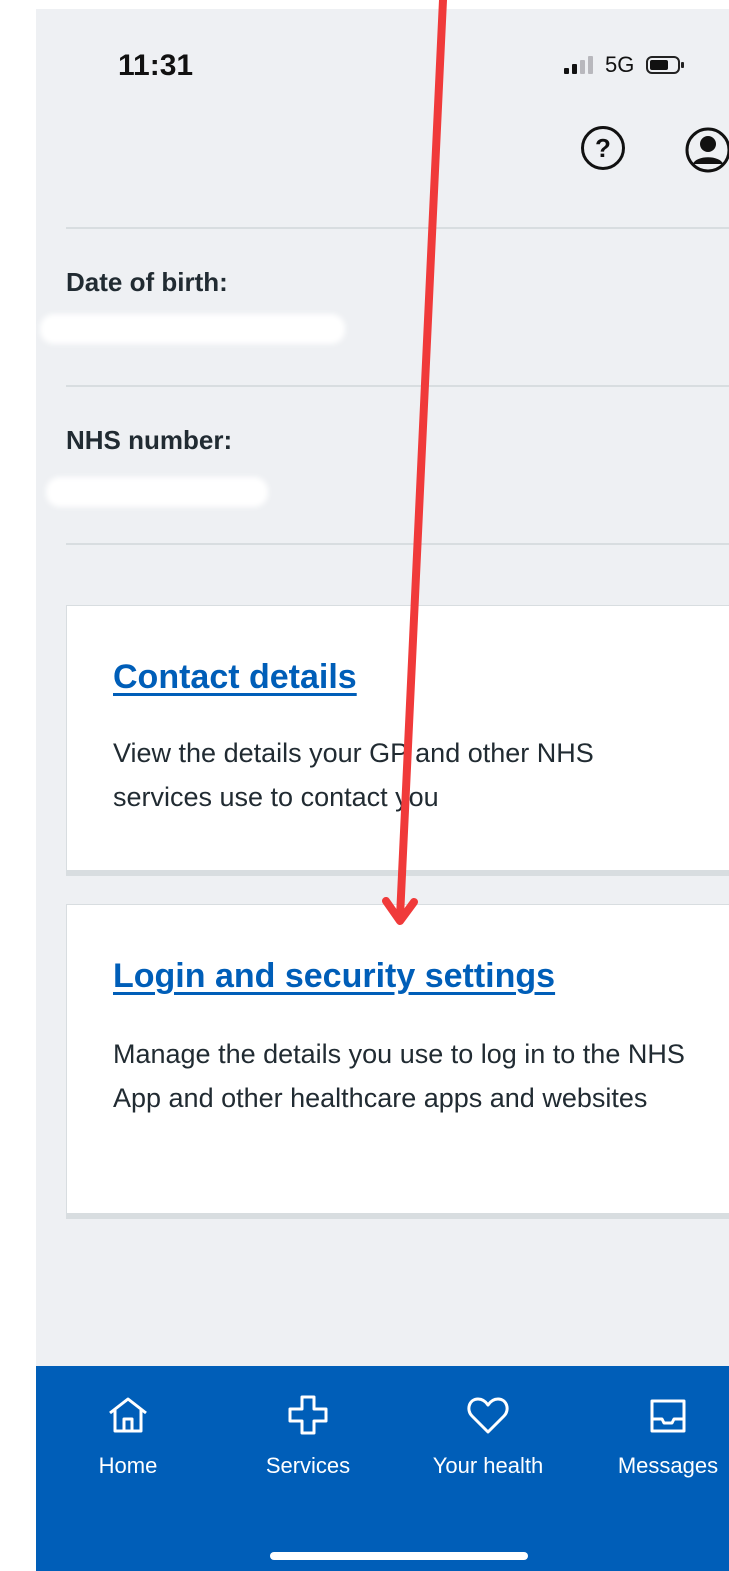  I want to click on plus-cross-icon, so click(308, 1415).